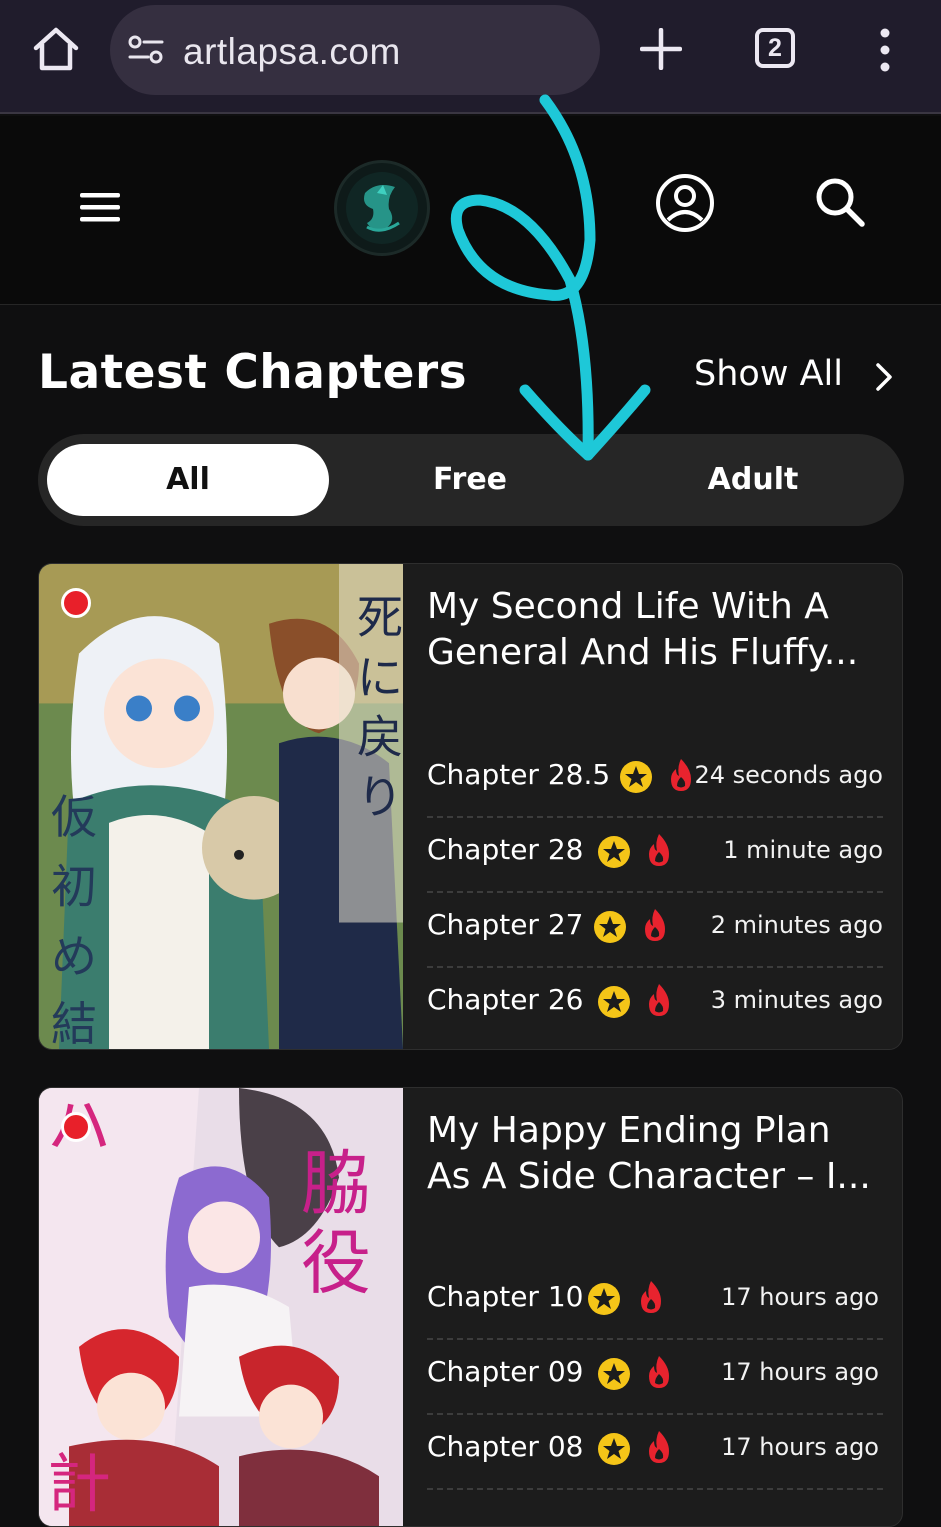 The image size is (941, 1527). I want to click on site-logo, so click(382, 208).